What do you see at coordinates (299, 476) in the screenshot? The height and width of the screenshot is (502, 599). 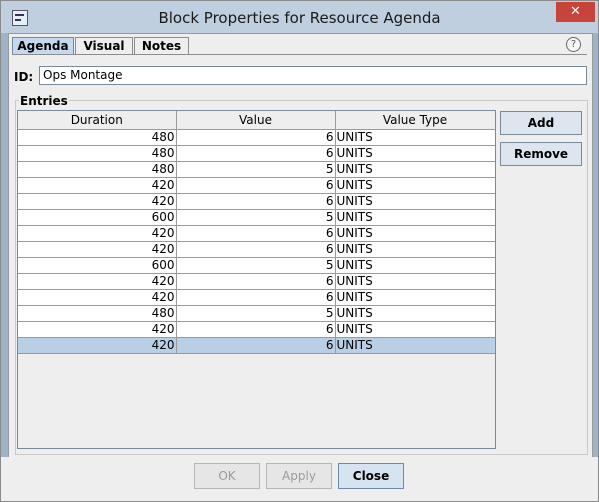 I see `apply-button: Apply` at bounding box center [299, 476].